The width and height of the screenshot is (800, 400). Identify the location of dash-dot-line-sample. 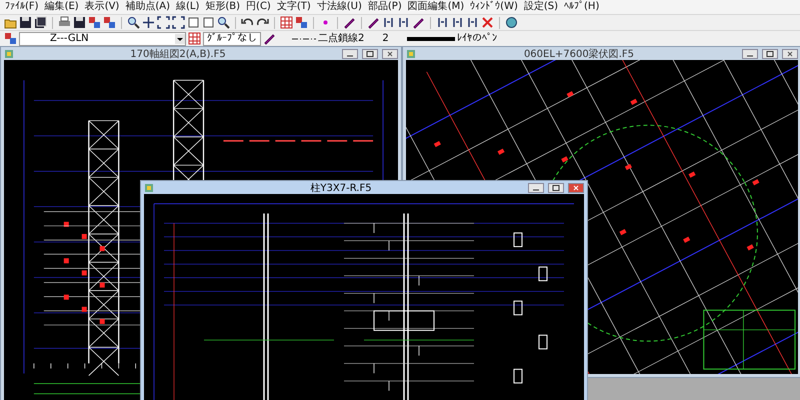
(304, 39).